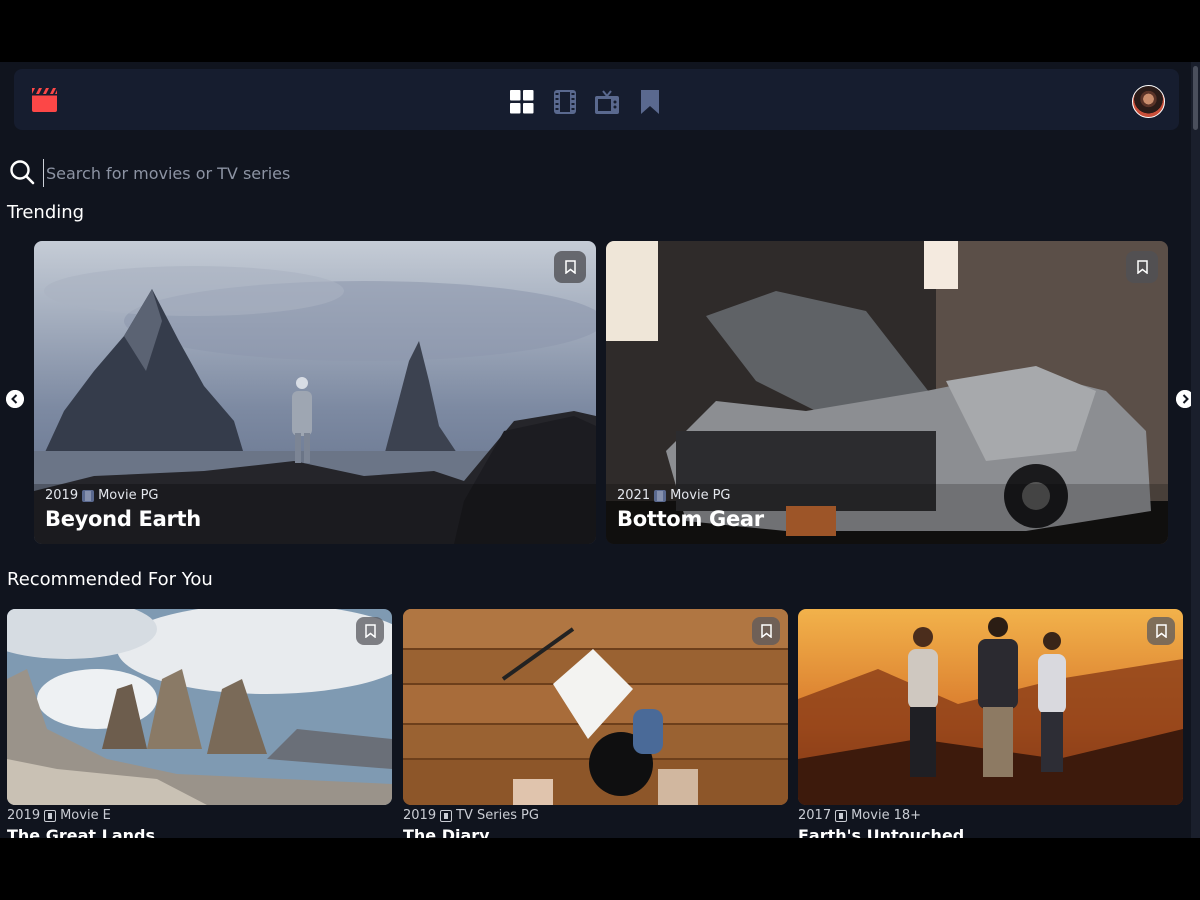 The image size is (1200, 900). What do you see at coordinates (634, 495) in the screenshot?
I see `card-year: 2021` at bounding box center [634, 495].